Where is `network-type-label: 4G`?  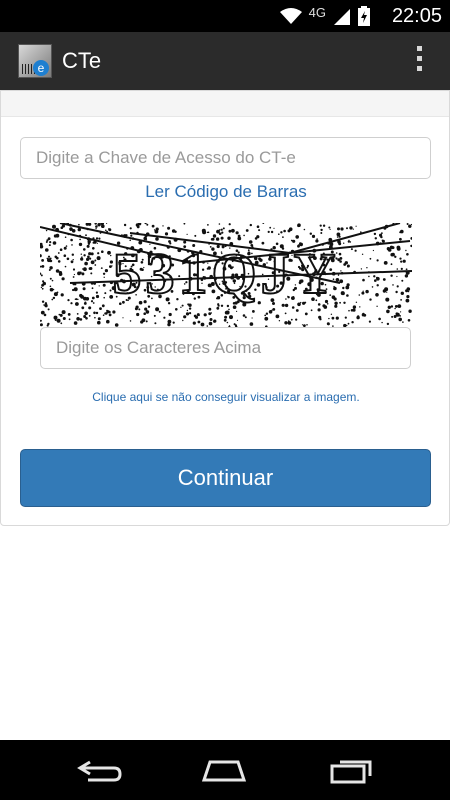 network-type-label: 4G is located at coordinates (317, 12).